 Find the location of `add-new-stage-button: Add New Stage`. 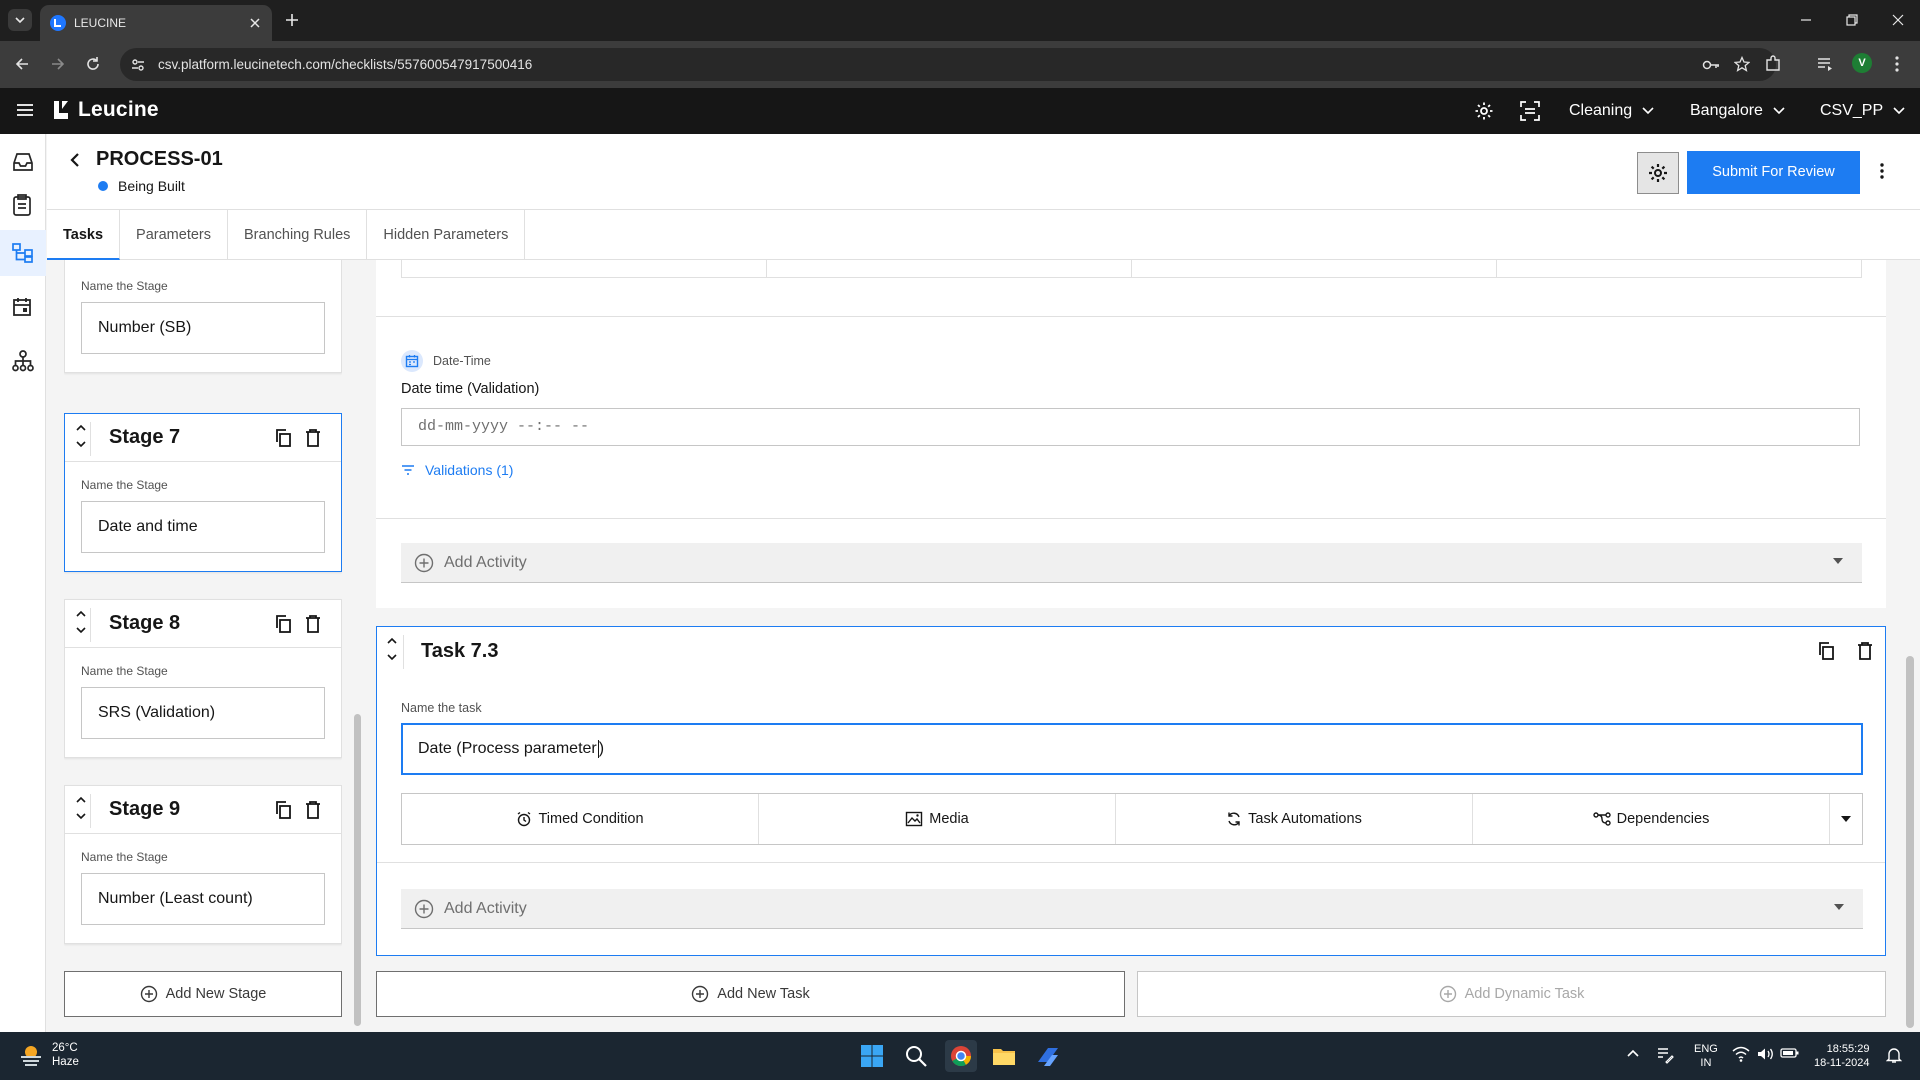

add-new-stage-button: Add New Stage is located at coordinates (203, 994).